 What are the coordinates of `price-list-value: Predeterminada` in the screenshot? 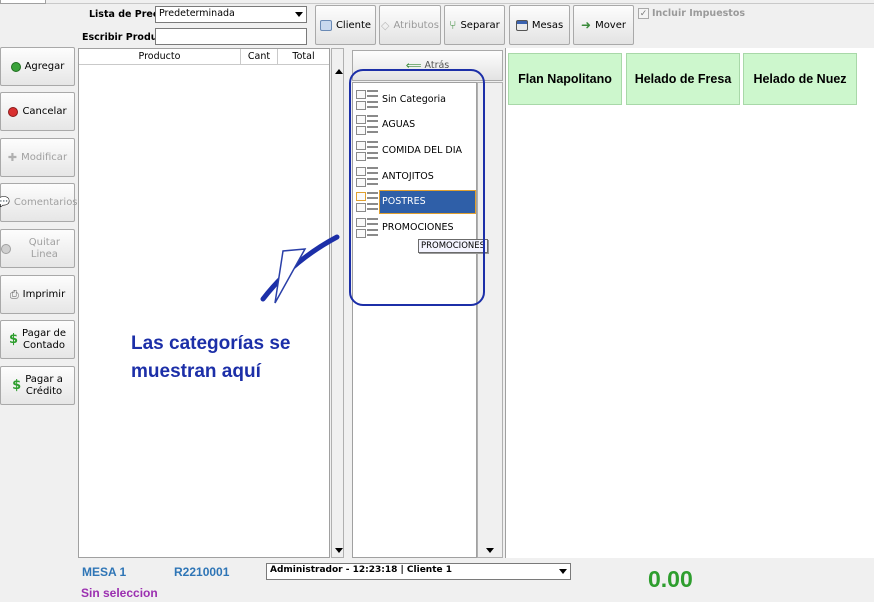 It's located at (197, 13).